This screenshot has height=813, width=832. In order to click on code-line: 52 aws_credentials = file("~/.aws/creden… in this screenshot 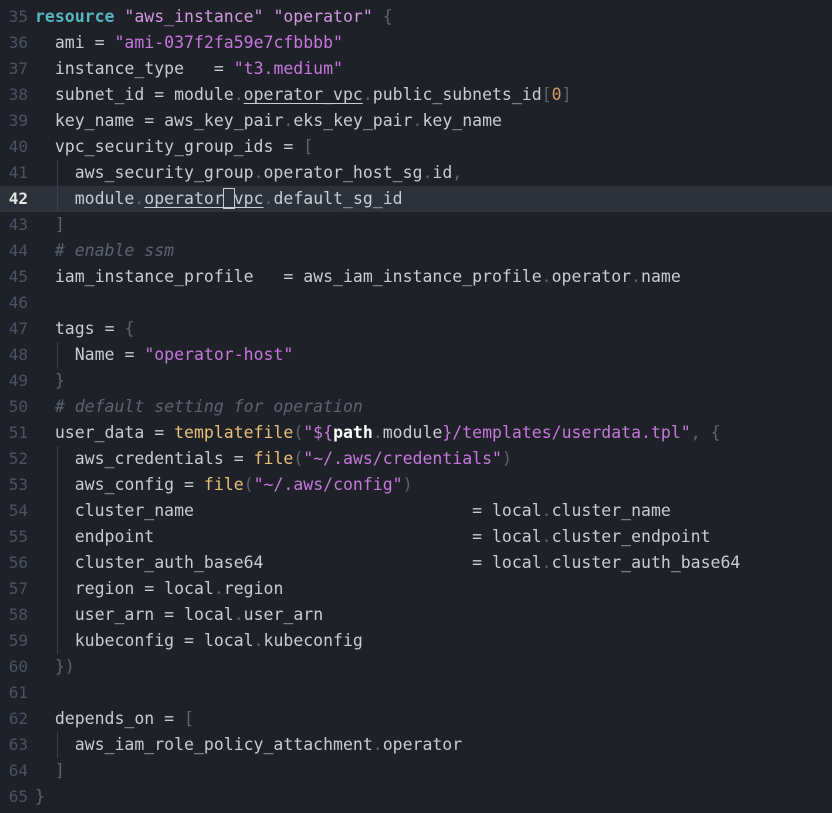, I will do `click(416, 459)`.